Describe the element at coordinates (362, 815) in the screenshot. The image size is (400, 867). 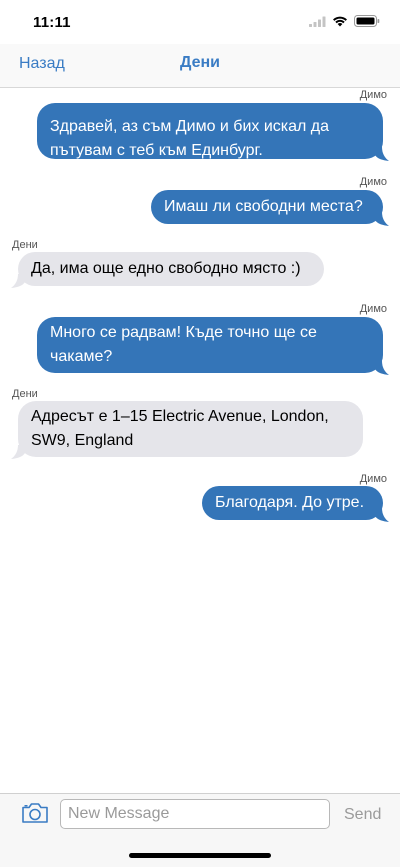
I see `send-button: Send` at that location.